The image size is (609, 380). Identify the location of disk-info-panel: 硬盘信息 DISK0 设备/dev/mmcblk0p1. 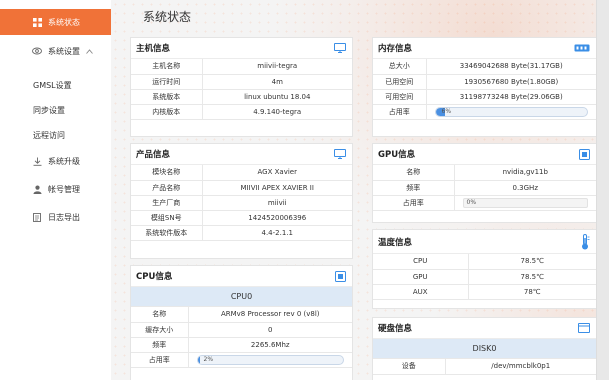
(484, 348).